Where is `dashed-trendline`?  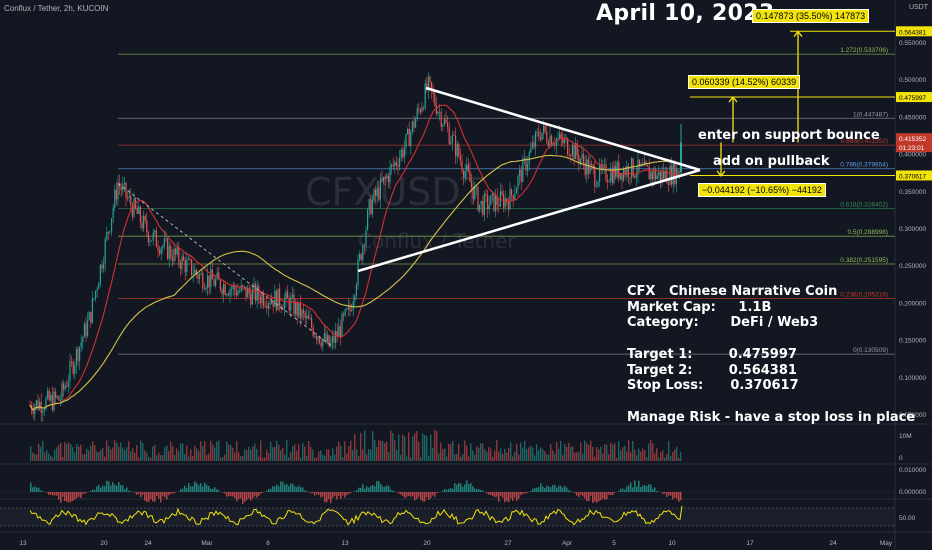 dashed-trendline is located at coordinates (225, 265).